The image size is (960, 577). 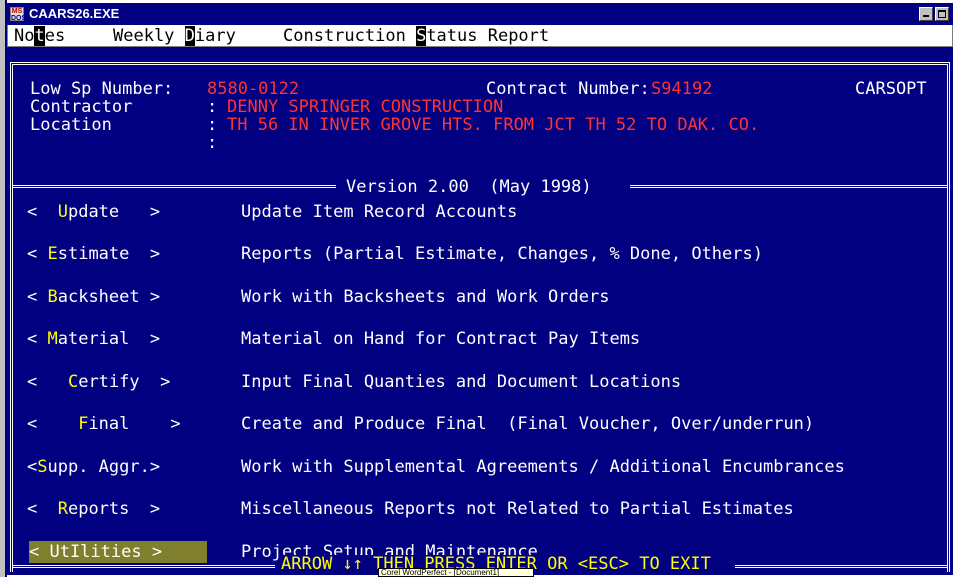 What do you see at coordinates (942, 14) in the screenshot?
I see `maximize-button` at bounding box center [942, 14].